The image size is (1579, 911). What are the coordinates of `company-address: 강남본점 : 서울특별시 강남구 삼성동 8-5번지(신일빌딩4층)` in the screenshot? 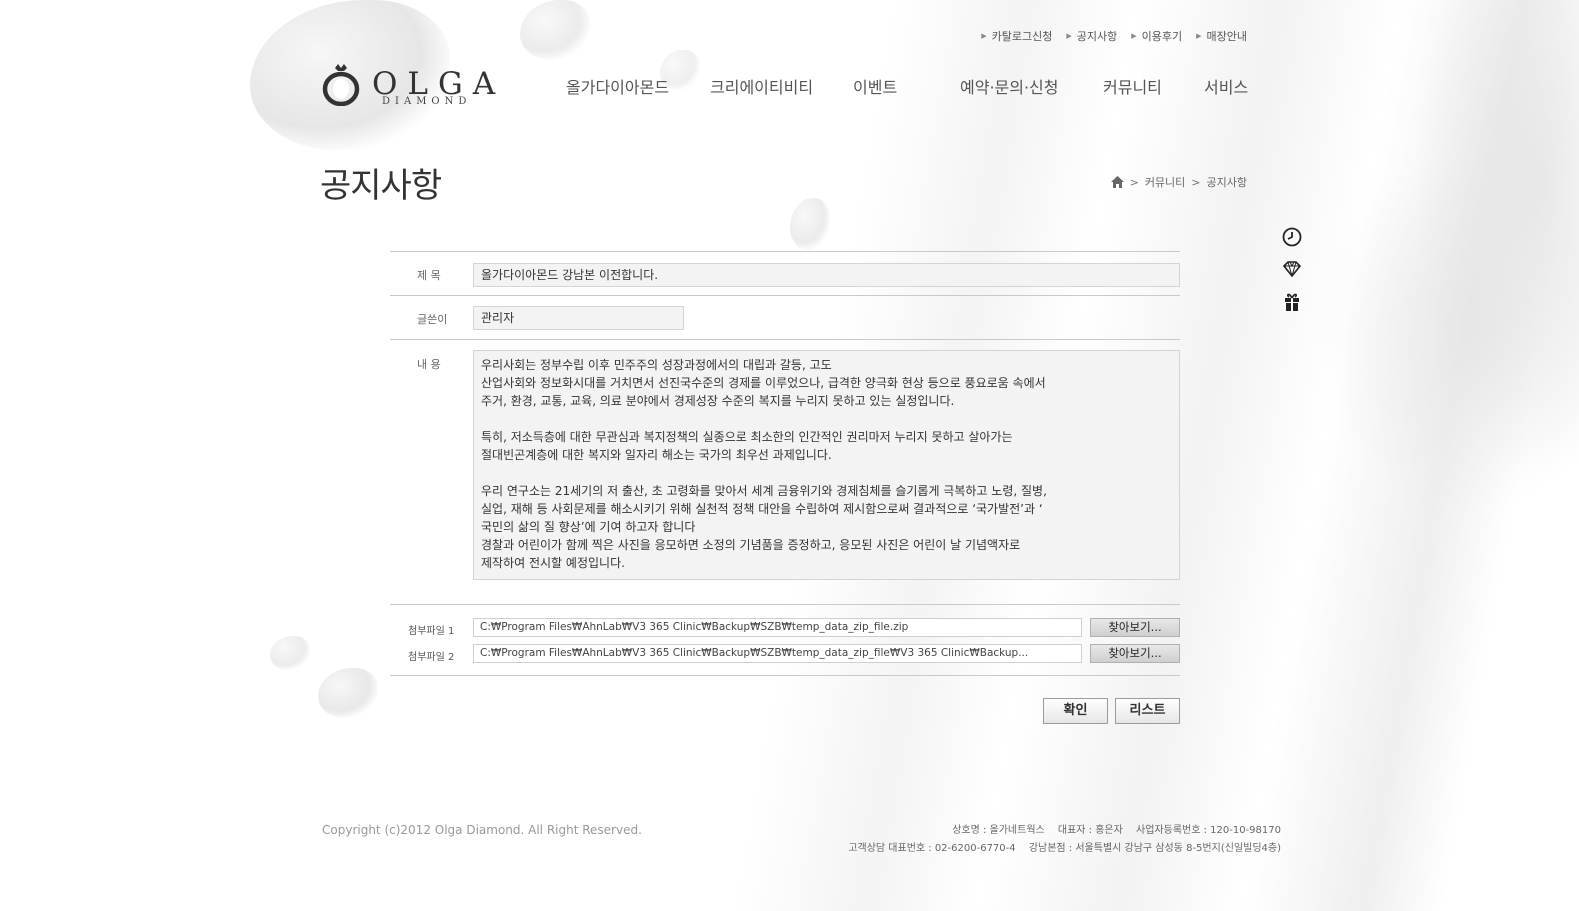 It's located at (1154, 848).